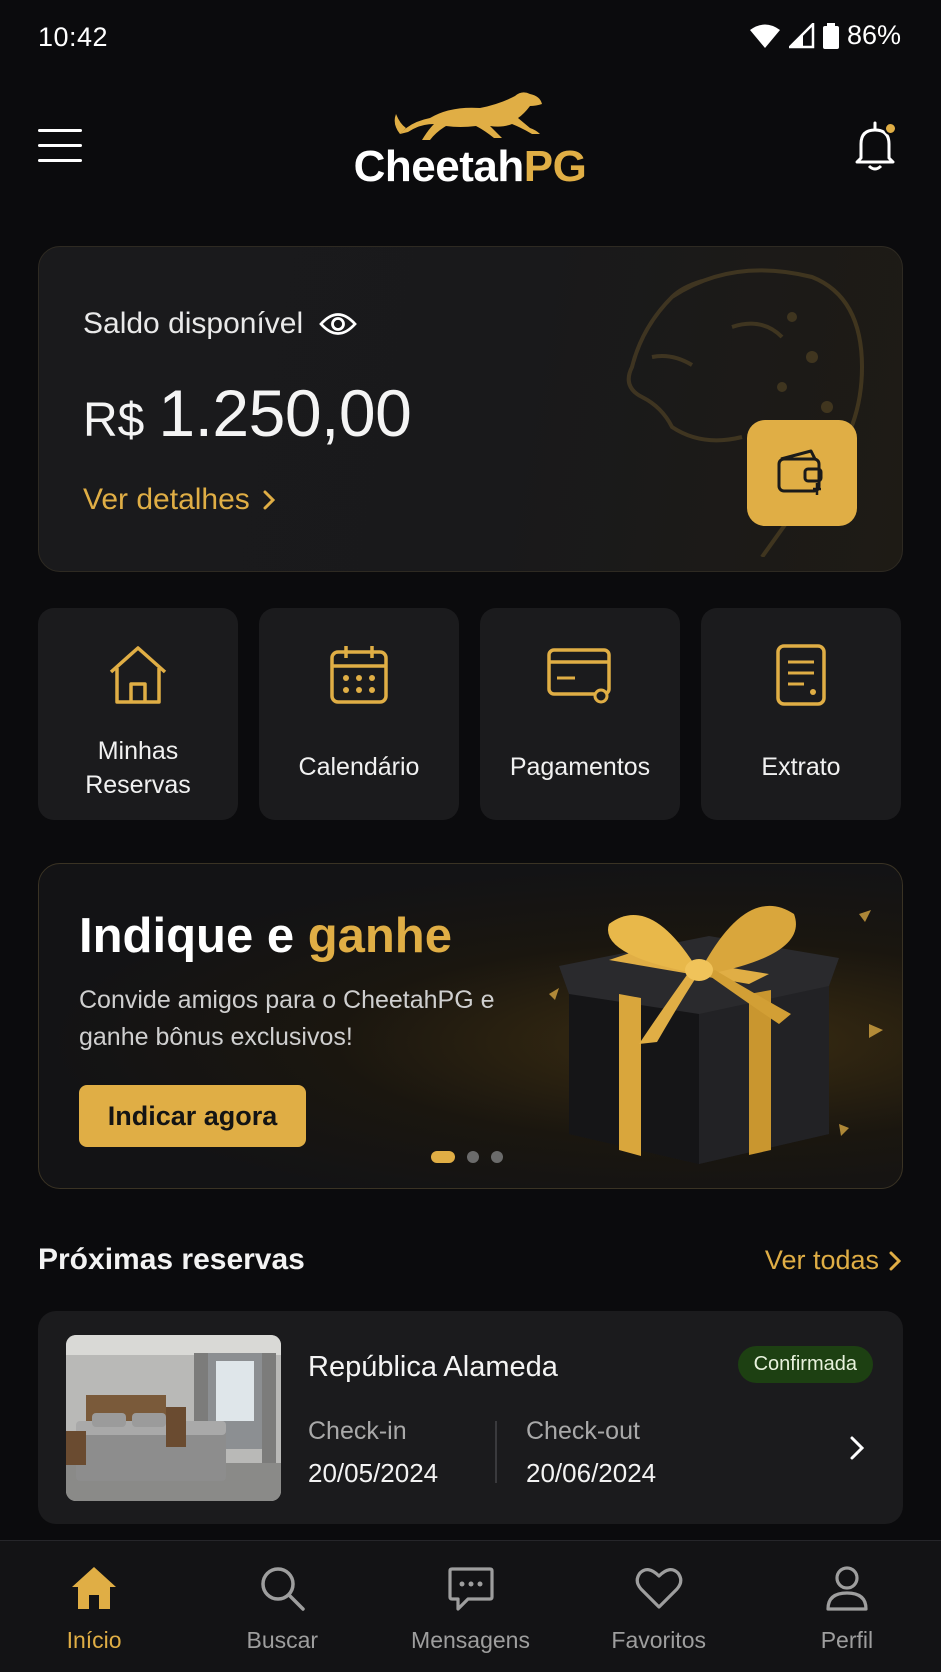 The image size is (941, 1672). What do you see at coordinates (821, 1260) in the screenshot?
I see `see-all-label: Ver todas` at bounding box center [821, 1260].